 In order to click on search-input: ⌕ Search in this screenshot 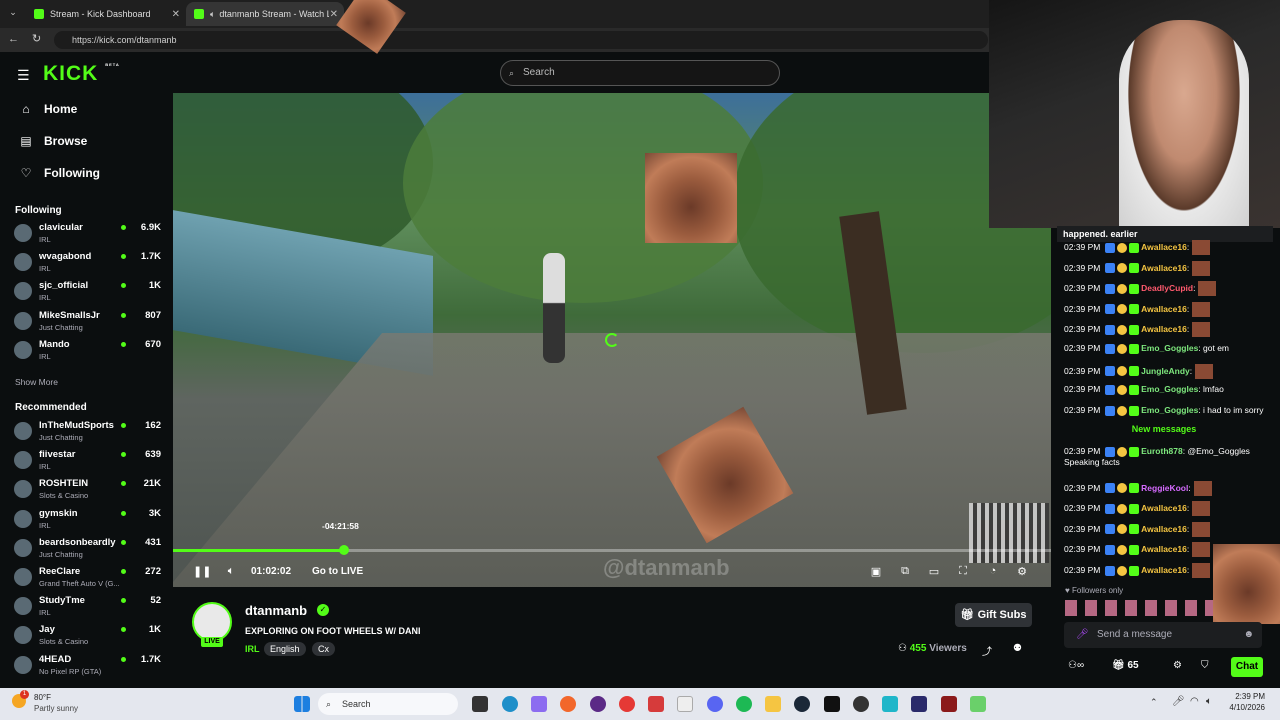, I will do `click(640, 73)`.